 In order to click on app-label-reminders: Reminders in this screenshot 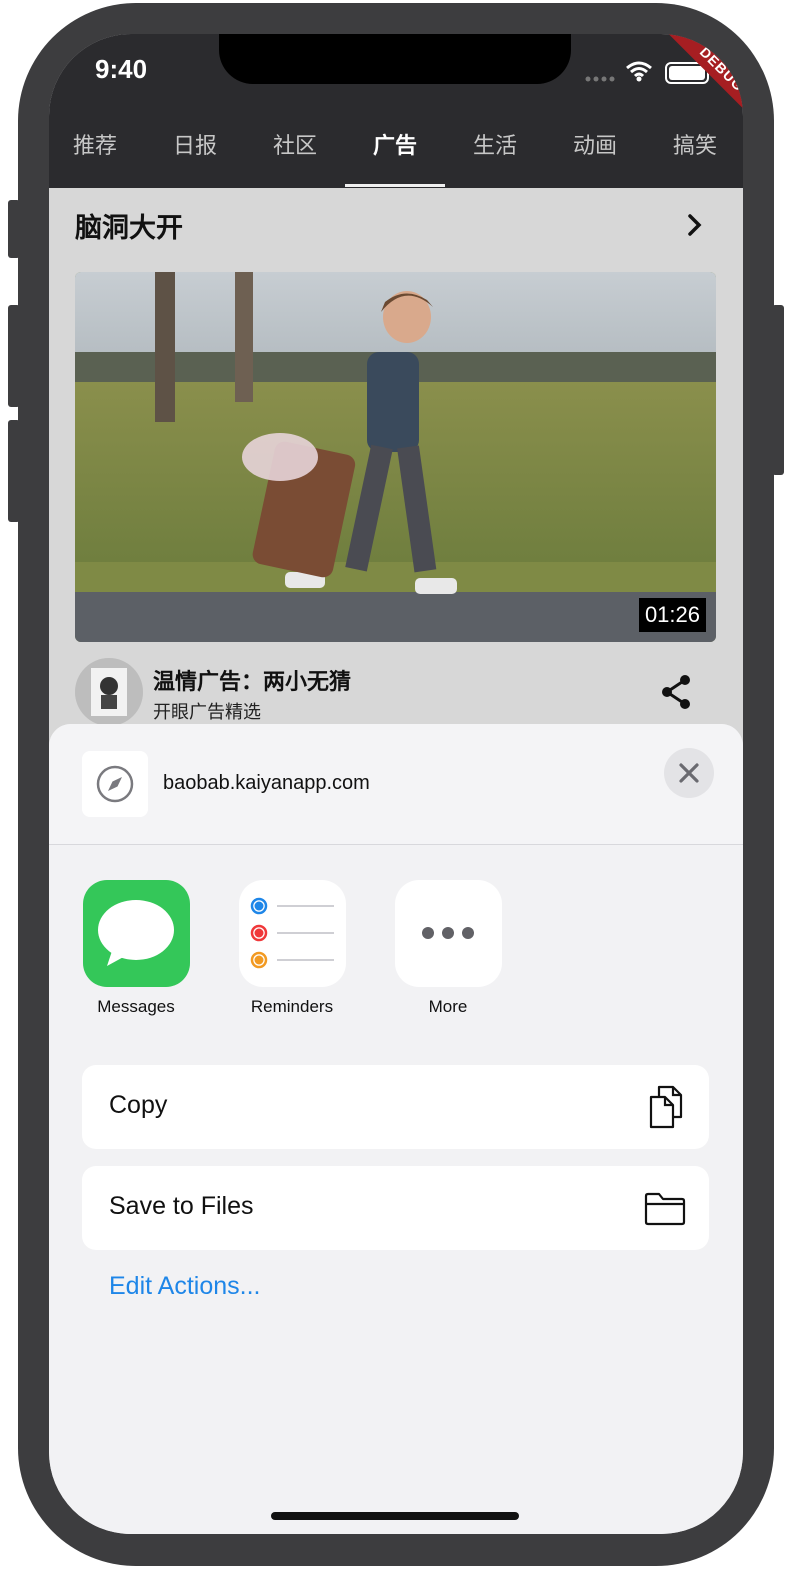, I will do `click(292, 1006)`.